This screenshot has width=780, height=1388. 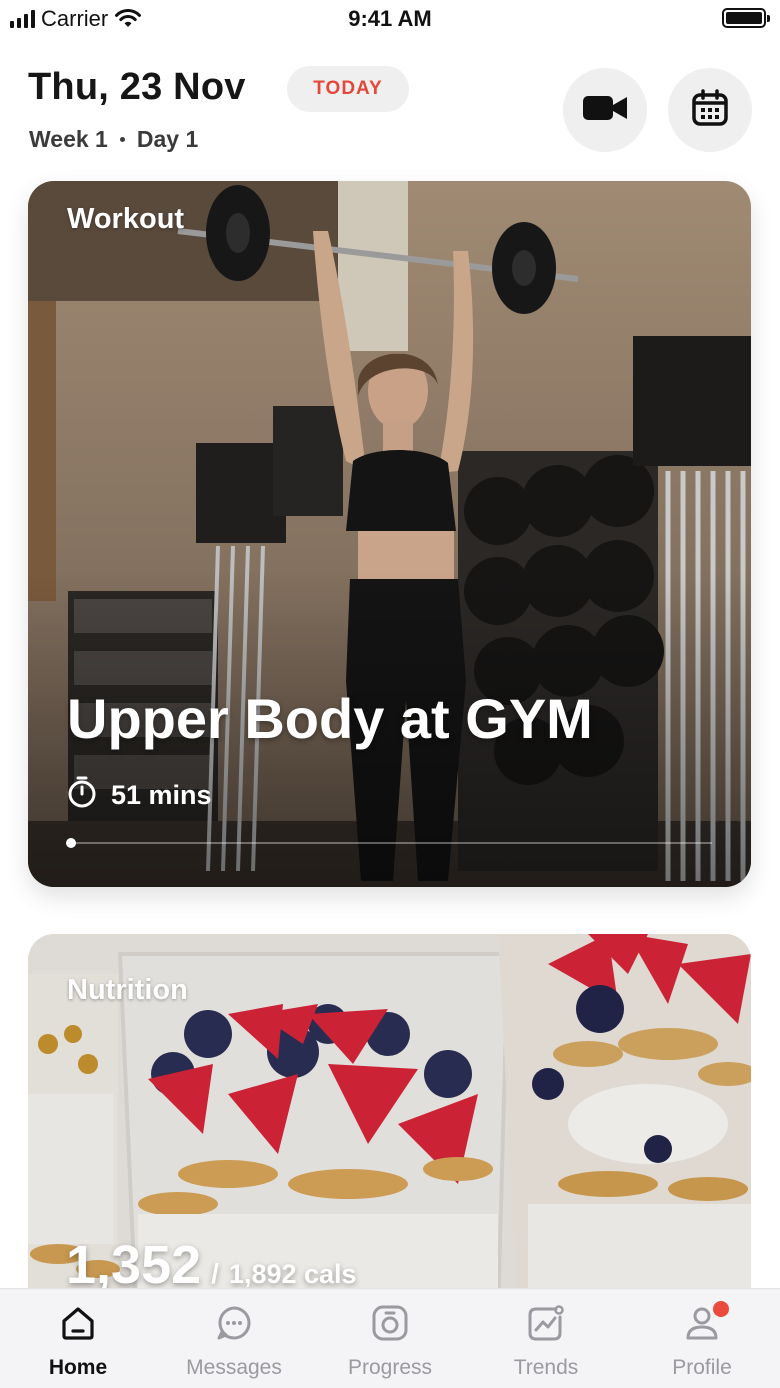 I want to click on workout-progress-knob, so click(x=71, y=843).